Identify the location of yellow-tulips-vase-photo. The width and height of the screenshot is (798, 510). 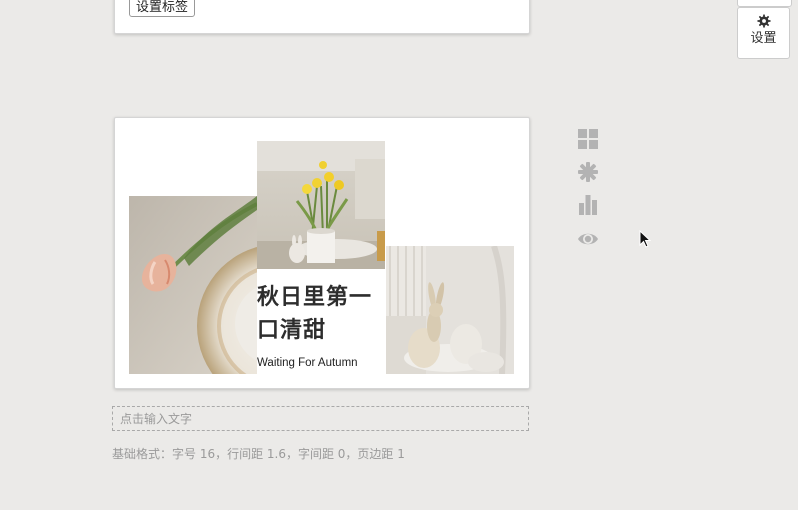
(321, 205).